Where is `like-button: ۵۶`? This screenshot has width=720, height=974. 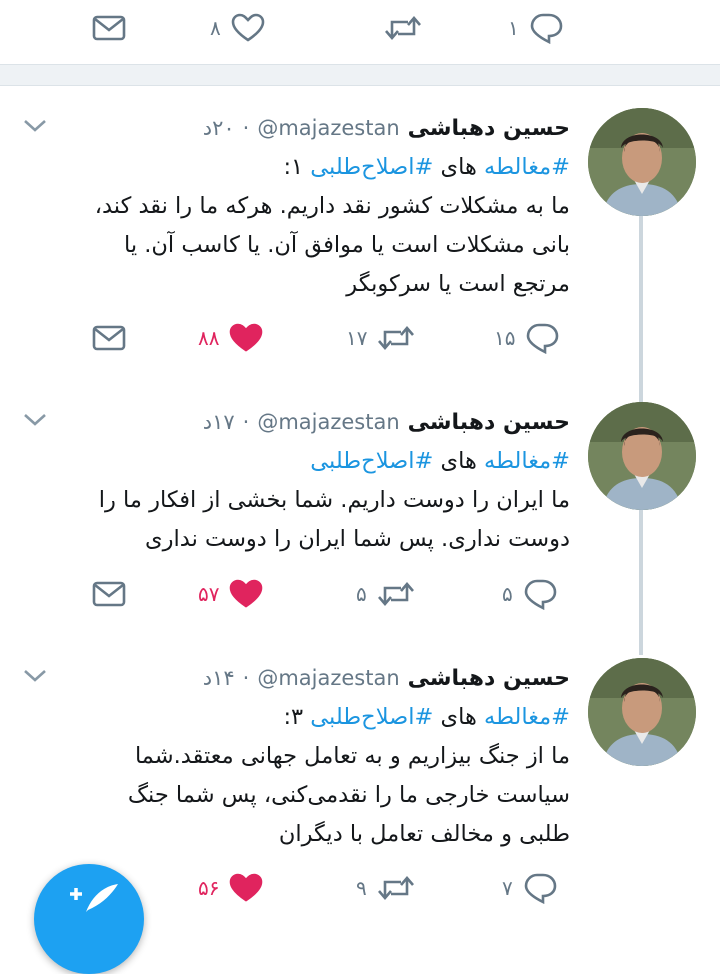
like-button: ۵۶ is located at coordinates (230, 888).